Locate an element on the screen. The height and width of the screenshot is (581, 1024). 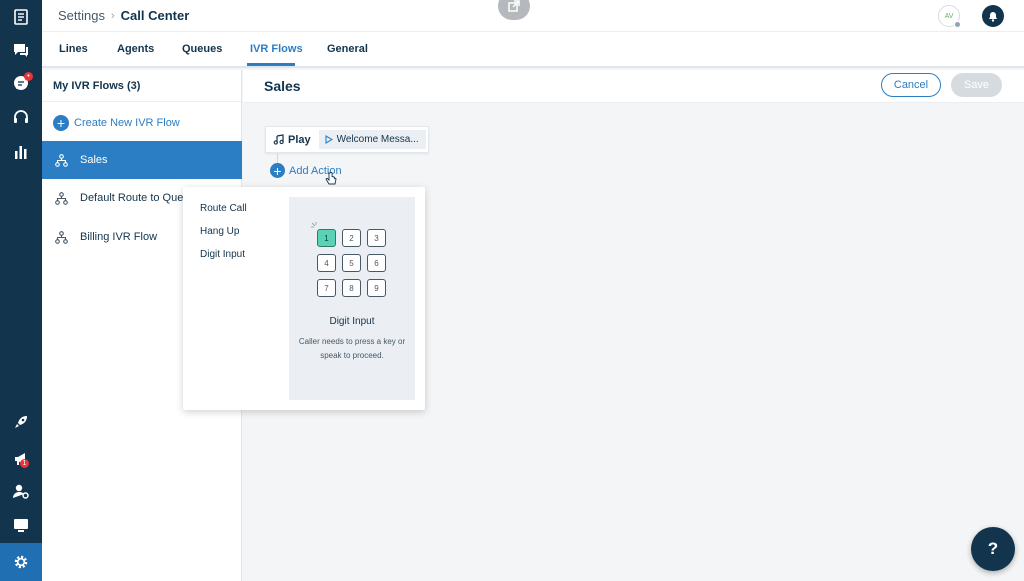
notifications-button is located at coordinates (993, 16).